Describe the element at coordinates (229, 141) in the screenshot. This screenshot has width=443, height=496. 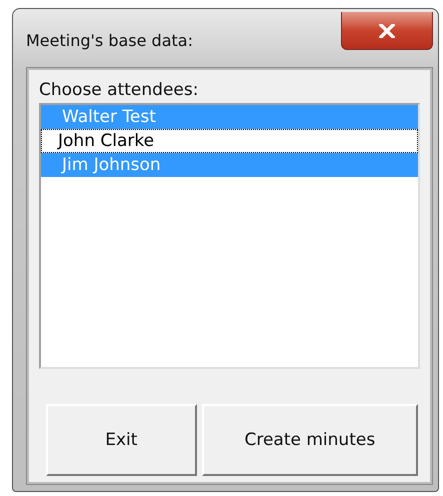
I see `attendee-item: John Clarke` at that location.